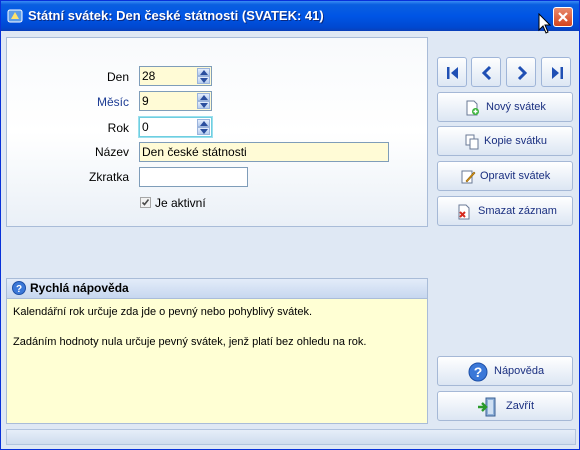 The image size is (580, 450). I want to click on den-value: 28, so click(149, 76).